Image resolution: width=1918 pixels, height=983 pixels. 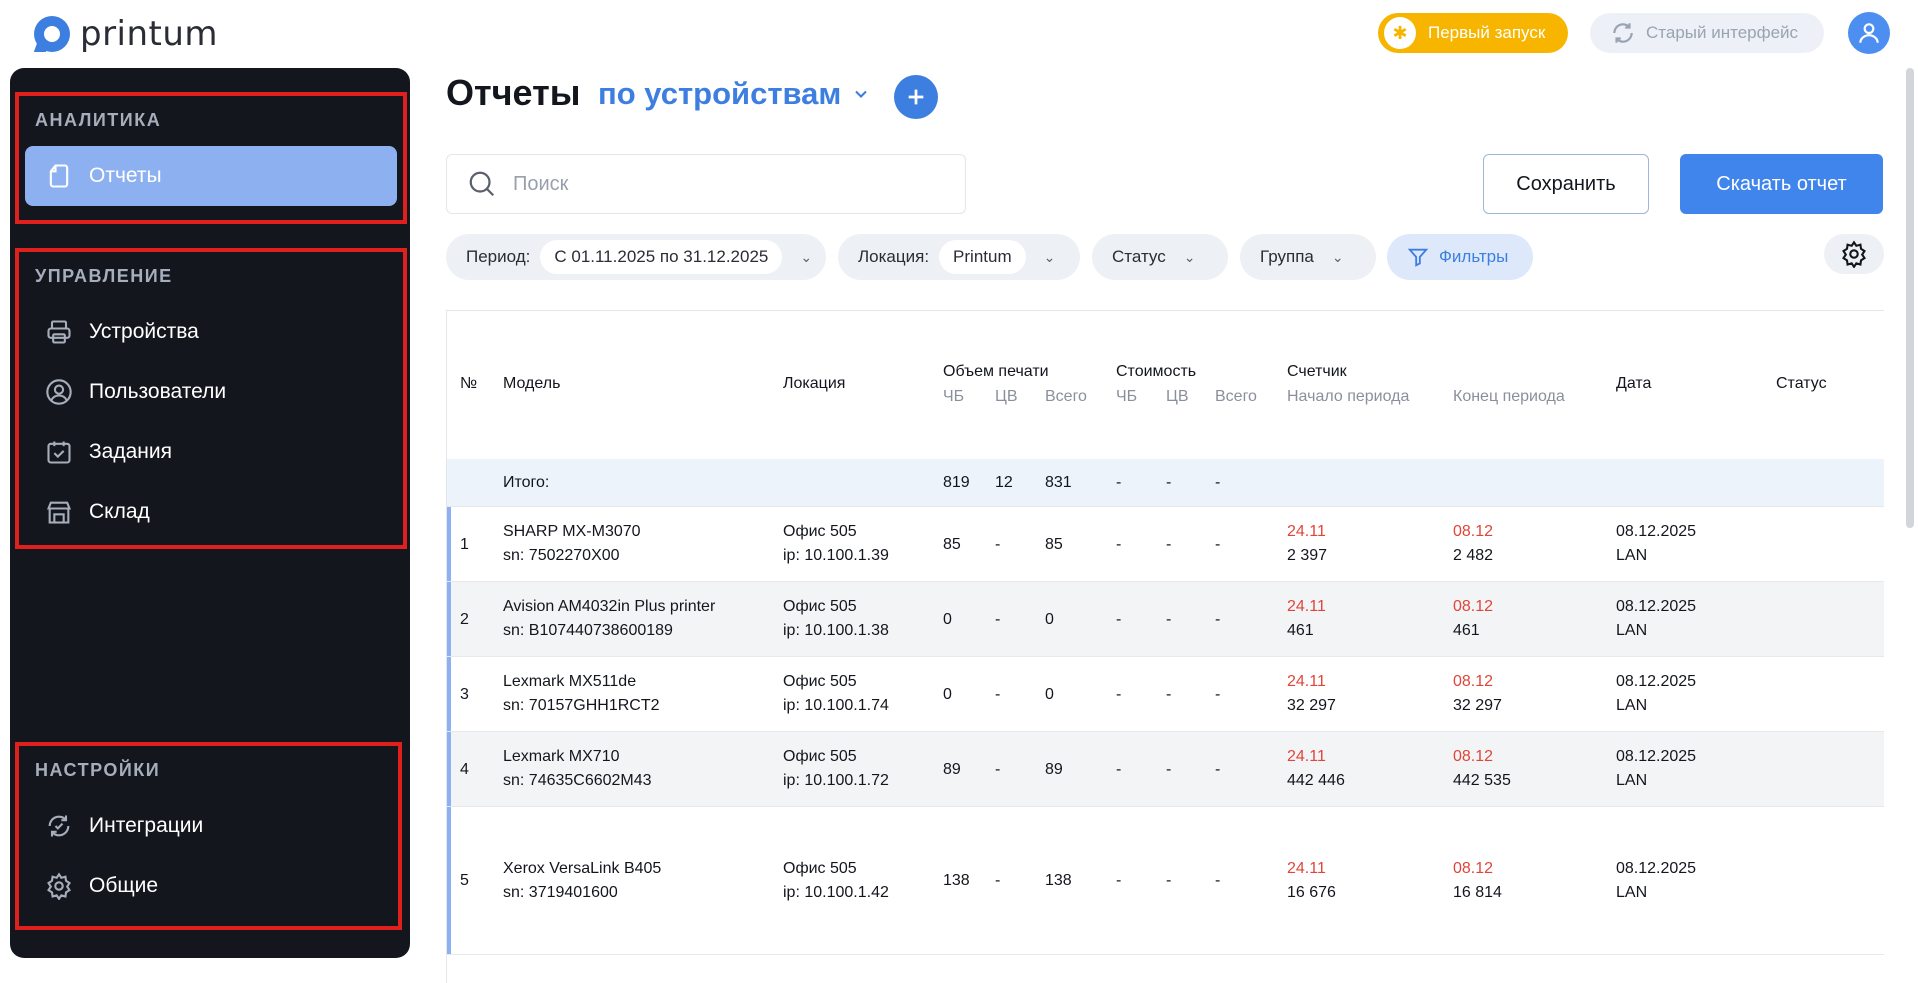 I want to click on group-filter: Группа ⌄, so click(x=1308, y=257).